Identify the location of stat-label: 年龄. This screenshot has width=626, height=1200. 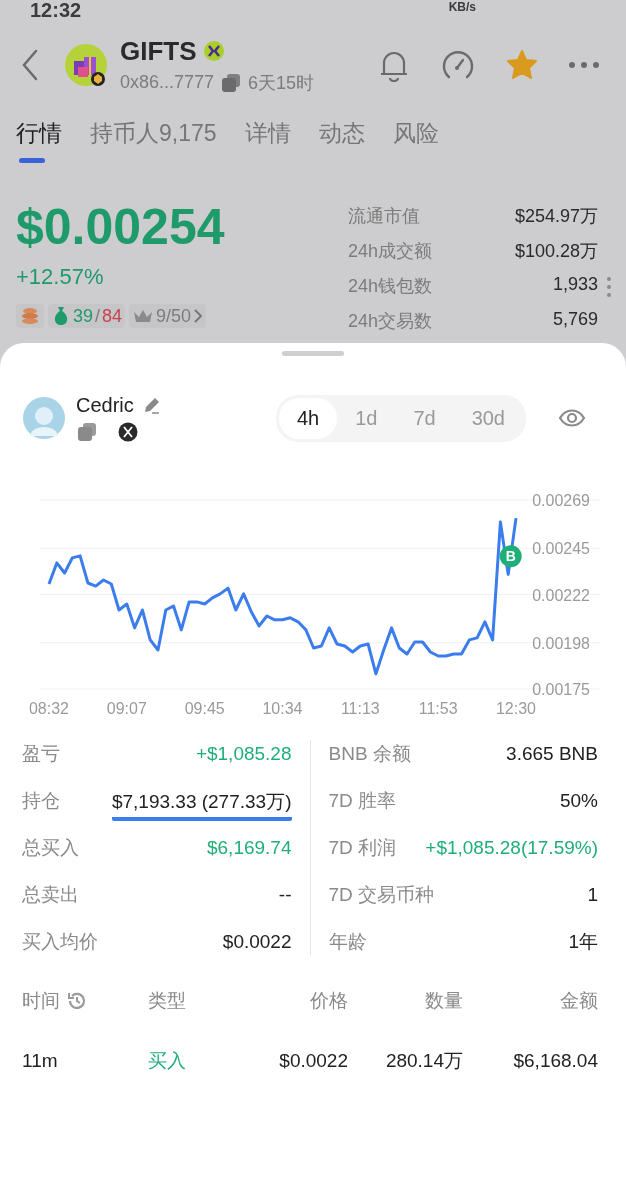
(347, 941).